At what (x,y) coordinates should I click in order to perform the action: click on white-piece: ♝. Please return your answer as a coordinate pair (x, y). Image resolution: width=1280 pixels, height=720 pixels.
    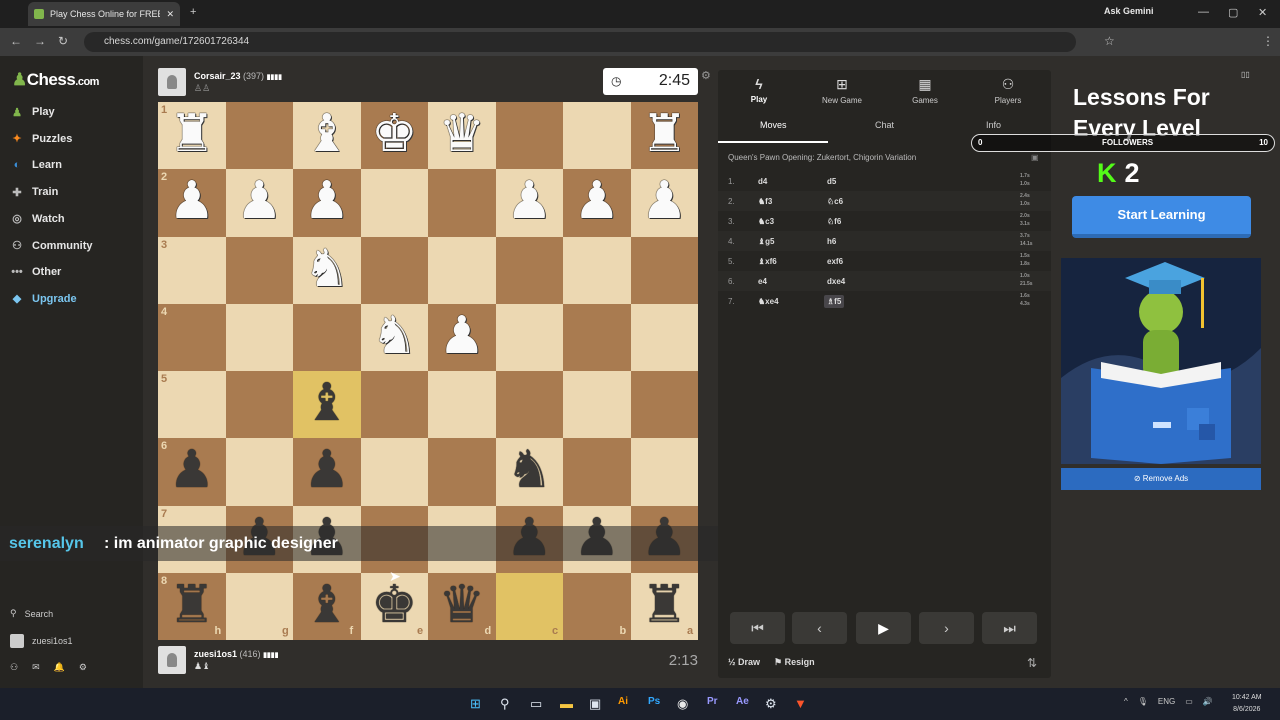
    Looking at the image, I should click on (327, 135).